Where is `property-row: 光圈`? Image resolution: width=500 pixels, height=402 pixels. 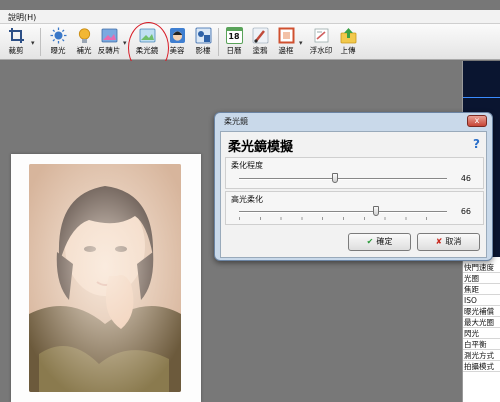 property-row: 光圈 is located at coordinates (481, 278).